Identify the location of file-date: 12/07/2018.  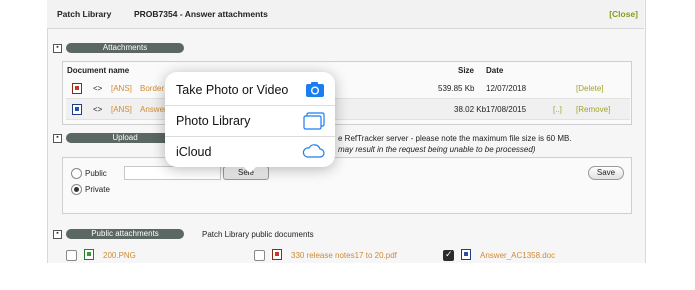
(506, 88).